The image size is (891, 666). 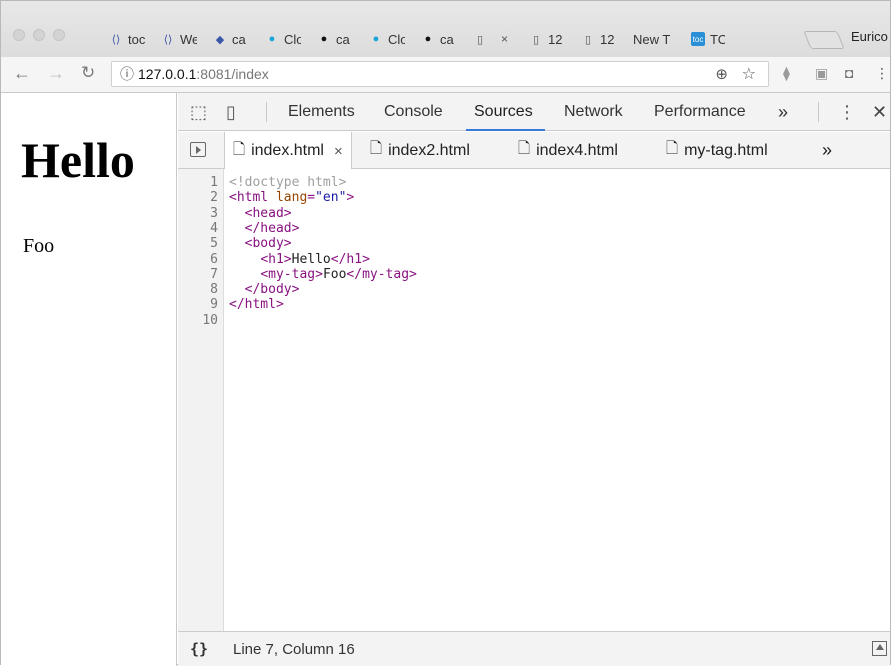 I want to click on line-number: 3, so click(x=214, y=213).